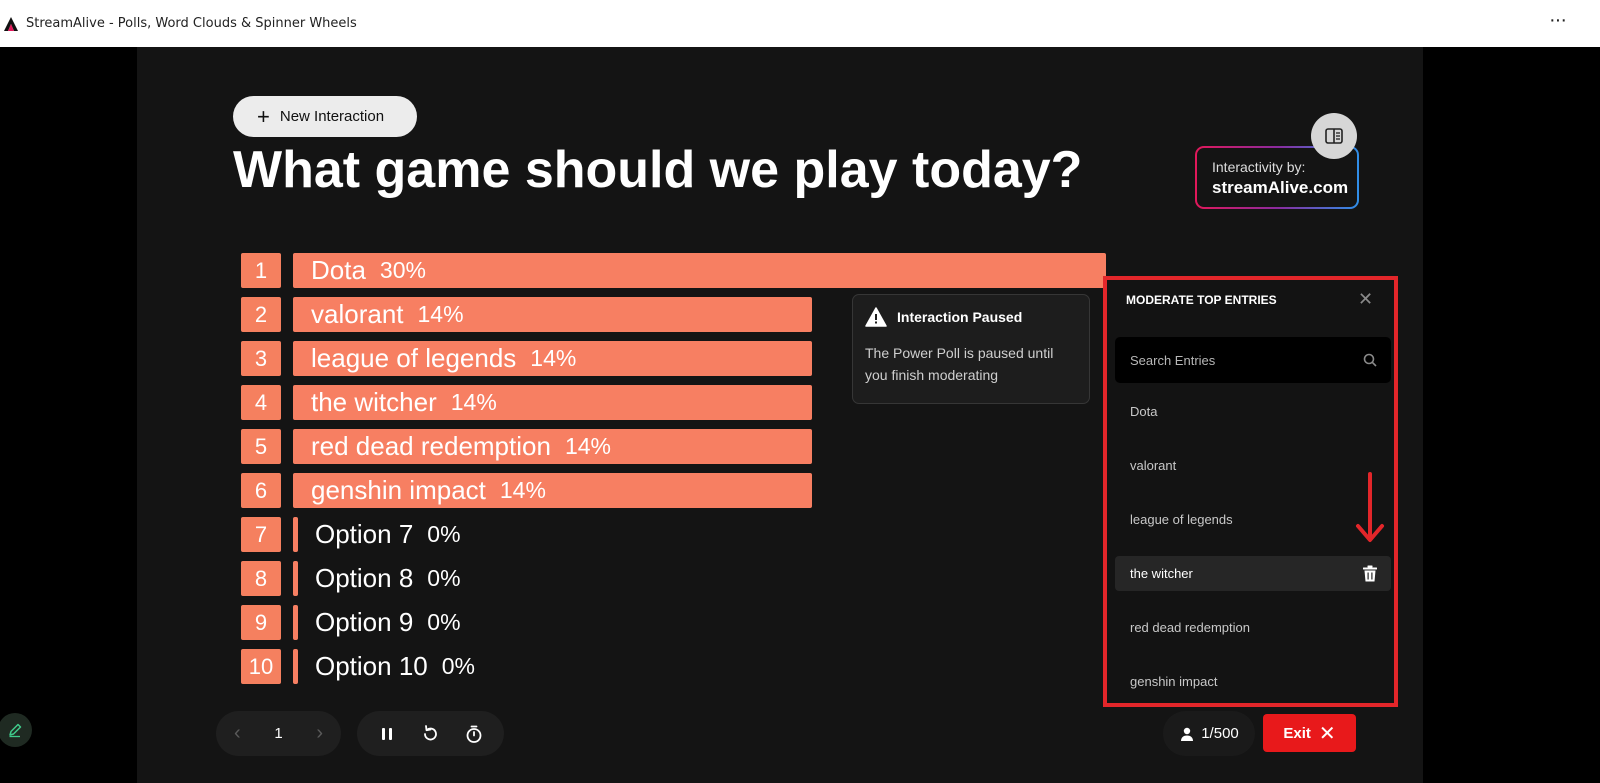  I want to click on ellipsis-icon: ···, so click(1558, 20).